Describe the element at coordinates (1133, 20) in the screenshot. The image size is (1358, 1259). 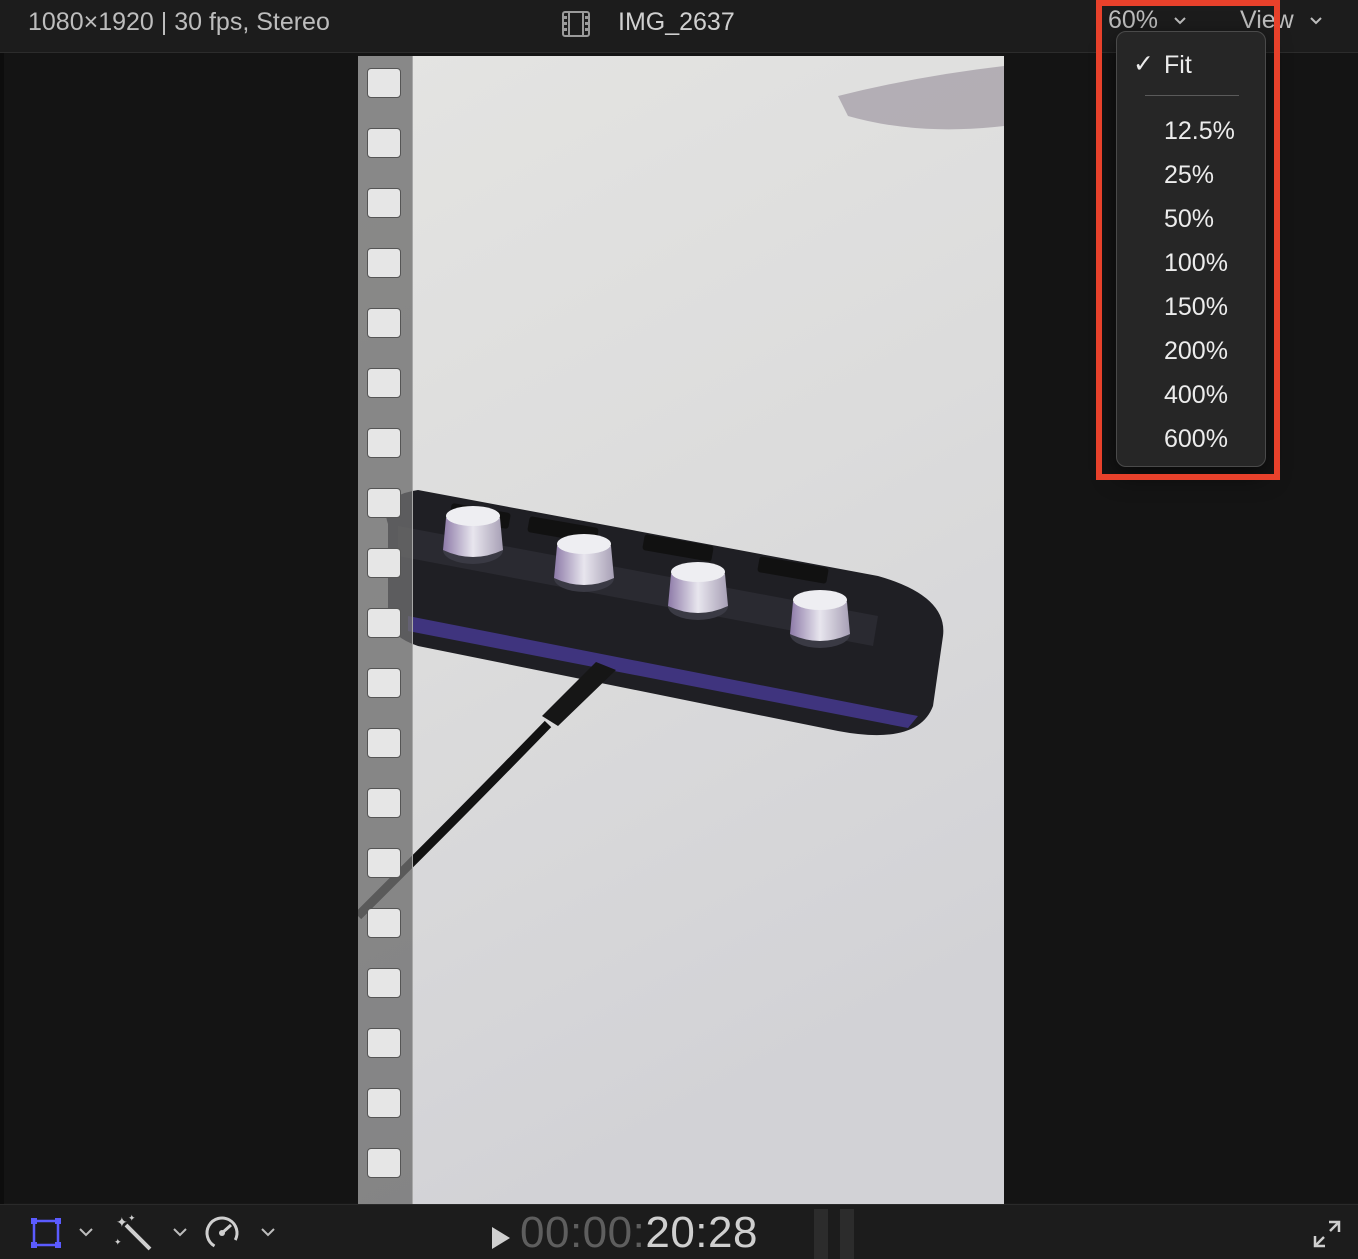
I see `zoom-value: 60%` at that location.